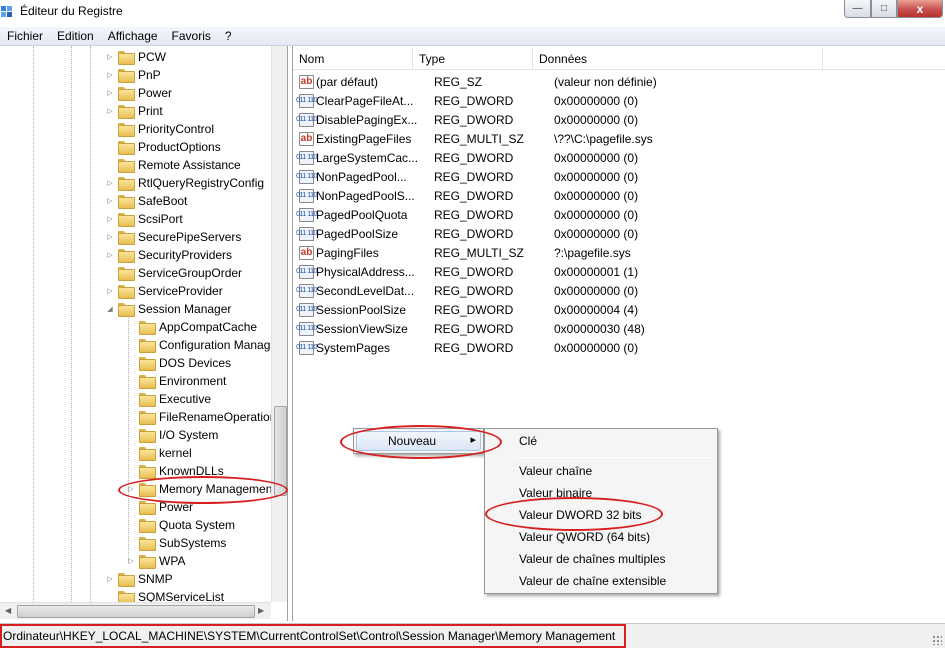  I want to click on column-header-type: Type, so click(473, 59).